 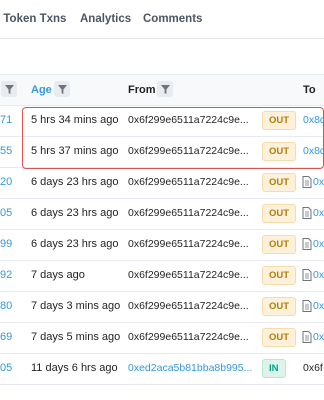 What do you see at coordinates (165, 89) in the screenshot?
I see `from-filter-icon` at bounding box center [165, 89].